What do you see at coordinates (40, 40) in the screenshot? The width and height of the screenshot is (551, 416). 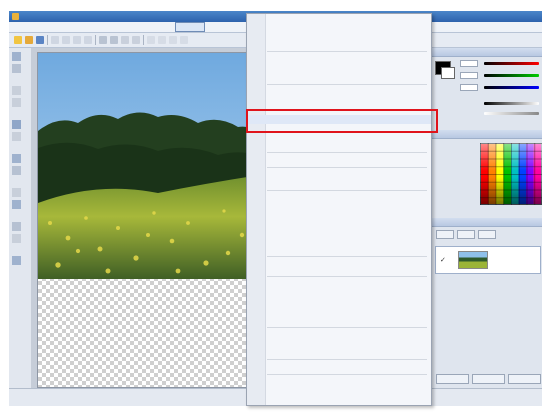 I see `save-icon` at bounding box center [40, 40].